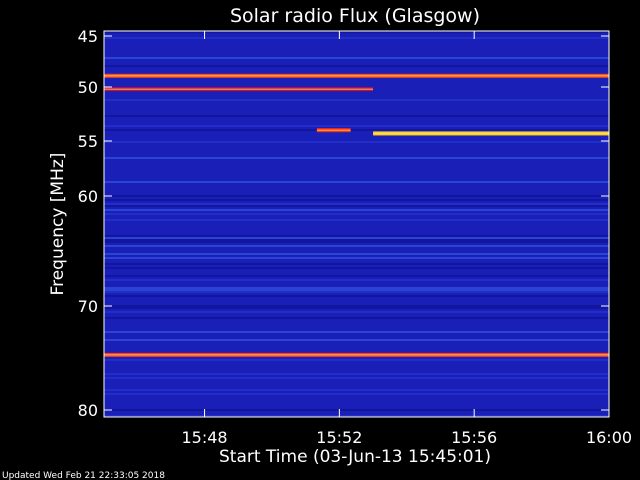 This screenshot has width=640, height=480. What do you see at coordinates (88, 36) in the screenshot?
I see `y-tick-label: 45` at bounding box center [88, 36].